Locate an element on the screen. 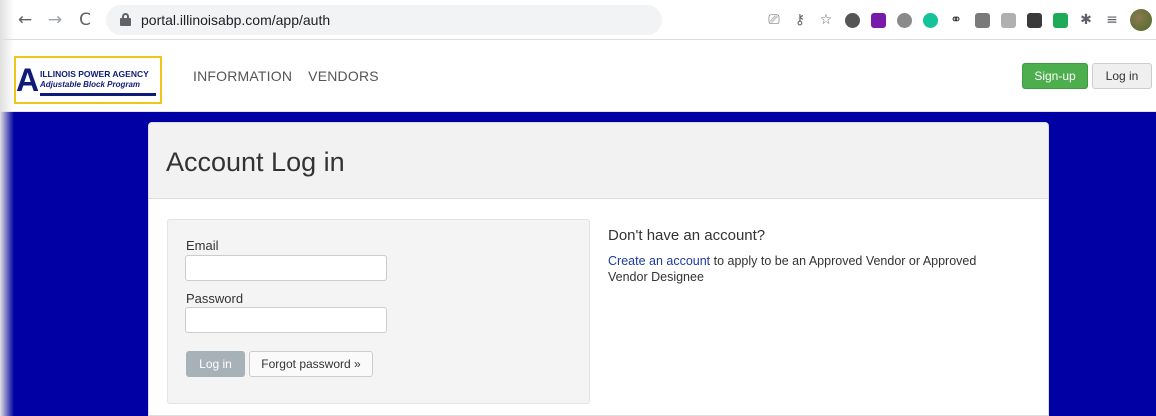  password-field is located at coordinates (286, 320).